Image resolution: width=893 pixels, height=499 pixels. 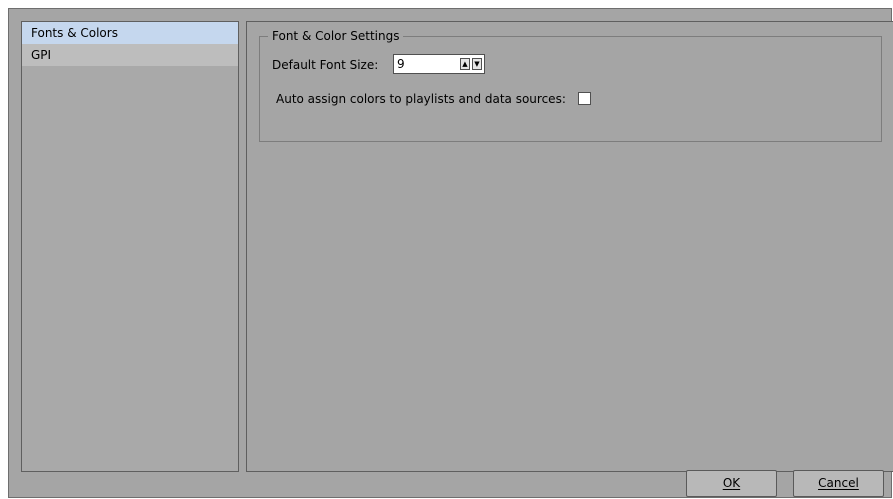 What do you see at coordinates (401, 64) in the screenshot?
I see `font-size-value: 9` at bounding box center [401, 64].